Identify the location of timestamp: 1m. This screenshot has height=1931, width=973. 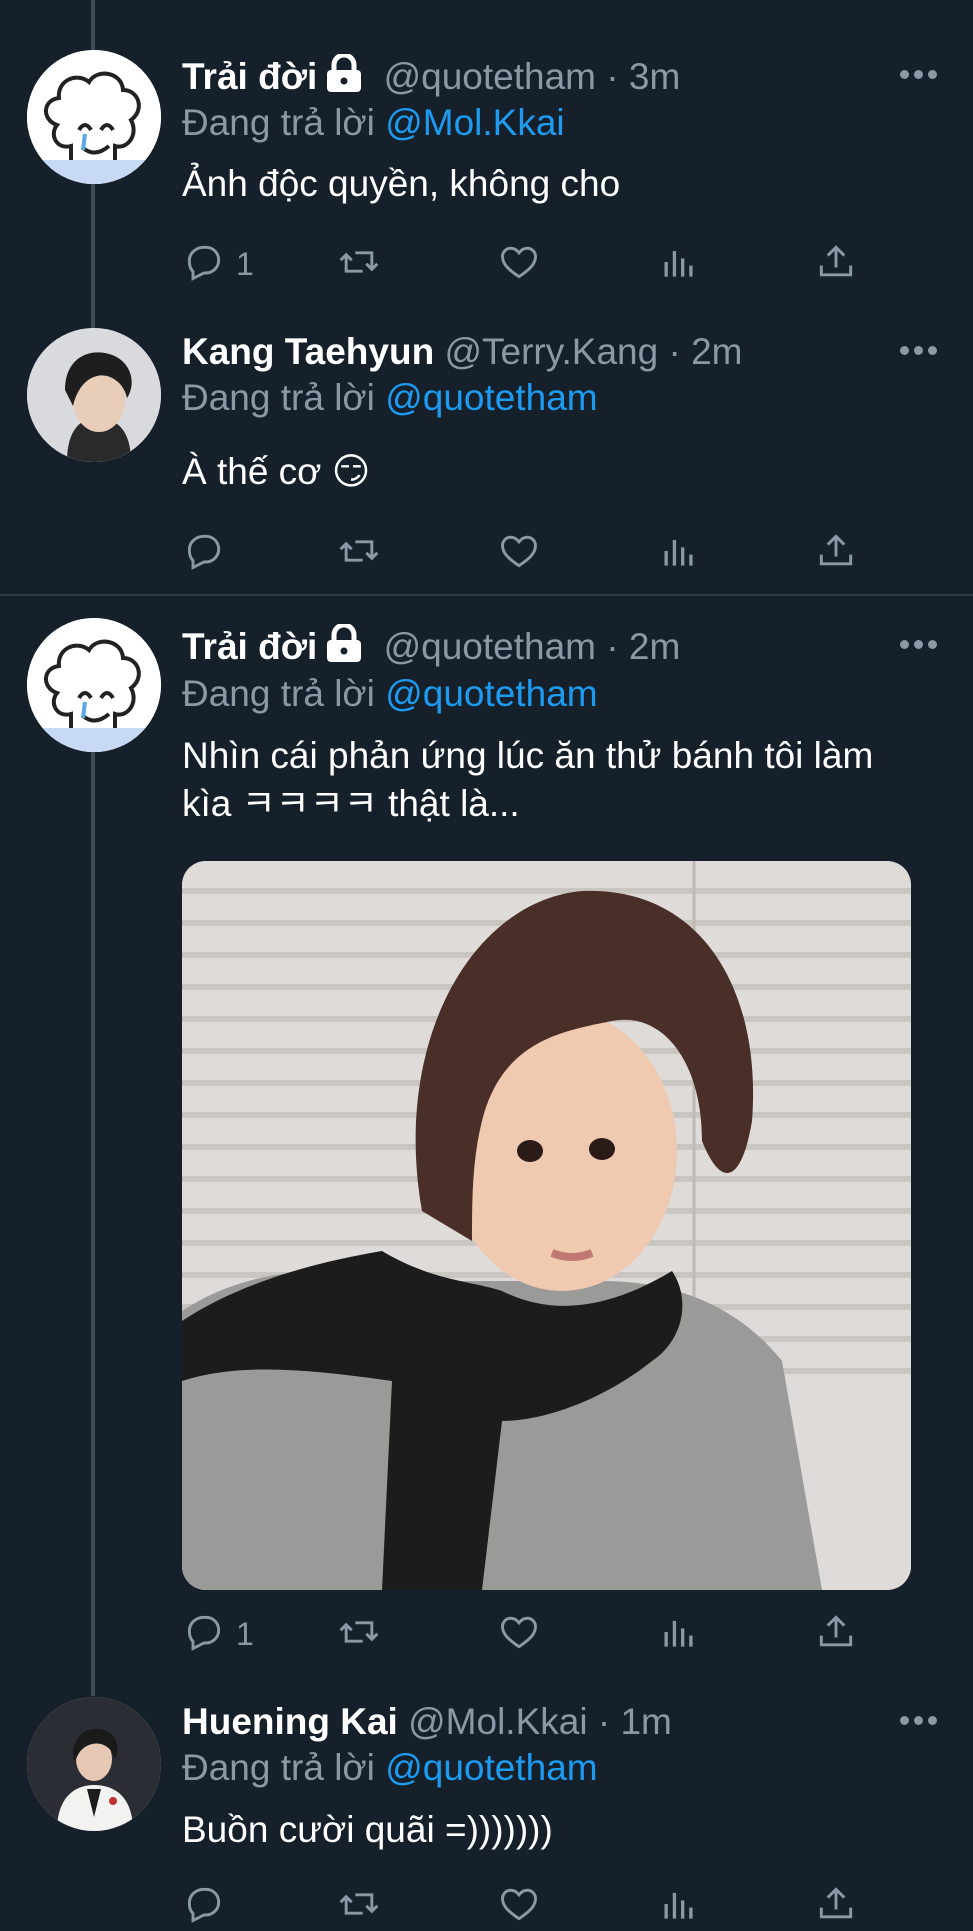
(645, 1721).